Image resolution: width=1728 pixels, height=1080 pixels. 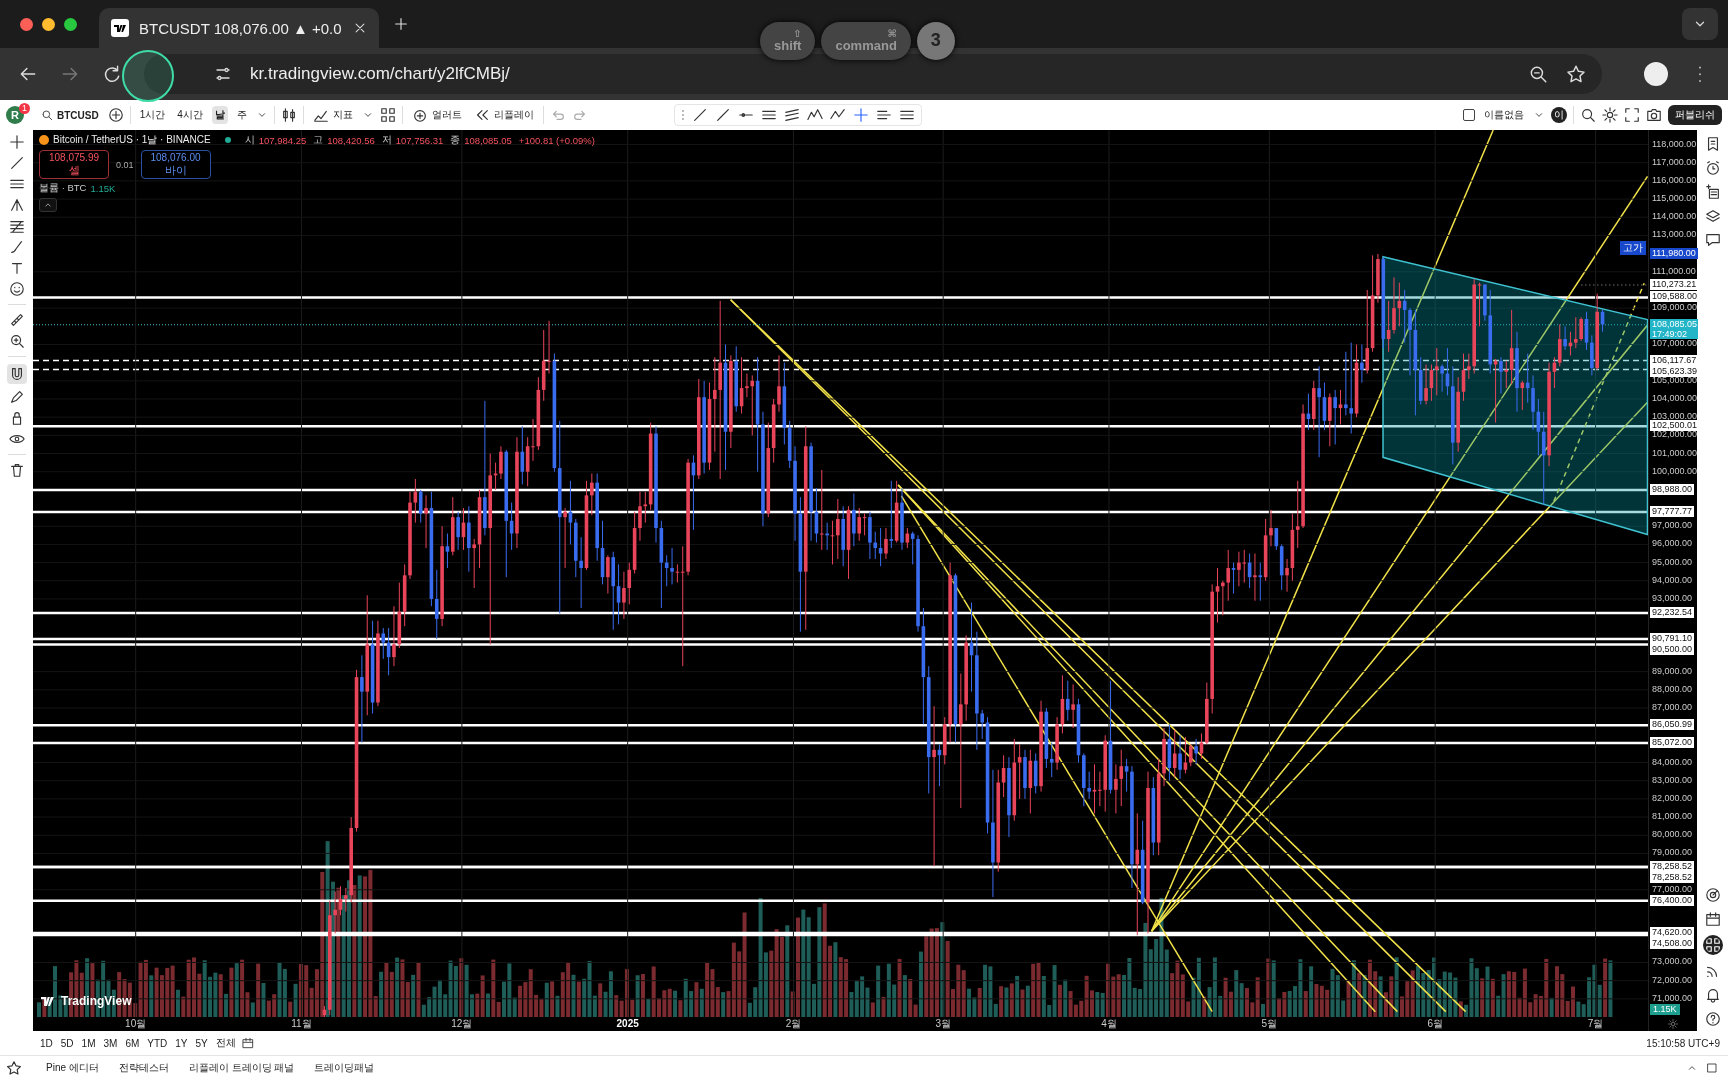 I want to click on keystroke-badge: ⌘ command, so click(x=866, y=41).